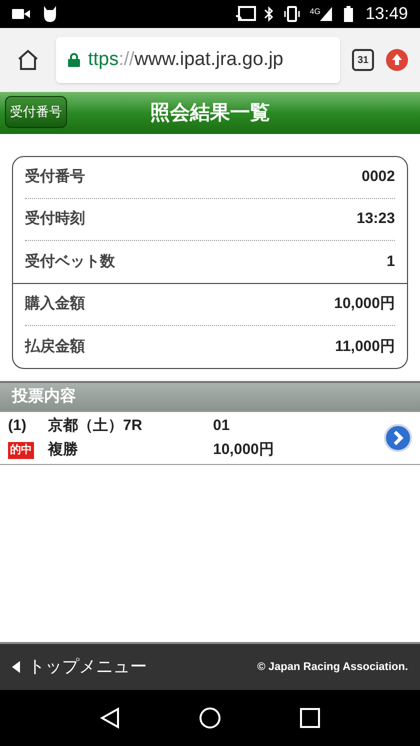  What do you see at coordinates (332, 667) in the screenshot?
I see `copyright-text: © Japan Racing Association.` at bounding box center [332, 667].